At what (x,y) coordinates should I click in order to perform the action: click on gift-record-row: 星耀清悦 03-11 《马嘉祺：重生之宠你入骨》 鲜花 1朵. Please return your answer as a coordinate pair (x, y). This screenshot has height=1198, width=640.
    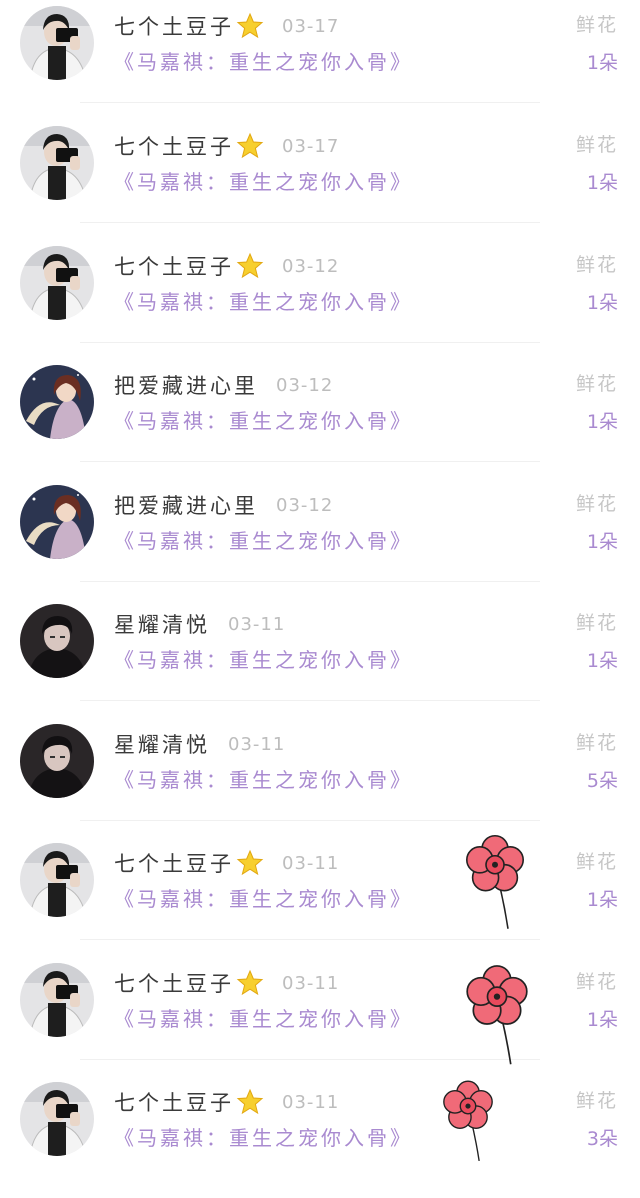
    Looking at the image, I should click on (320, 660).